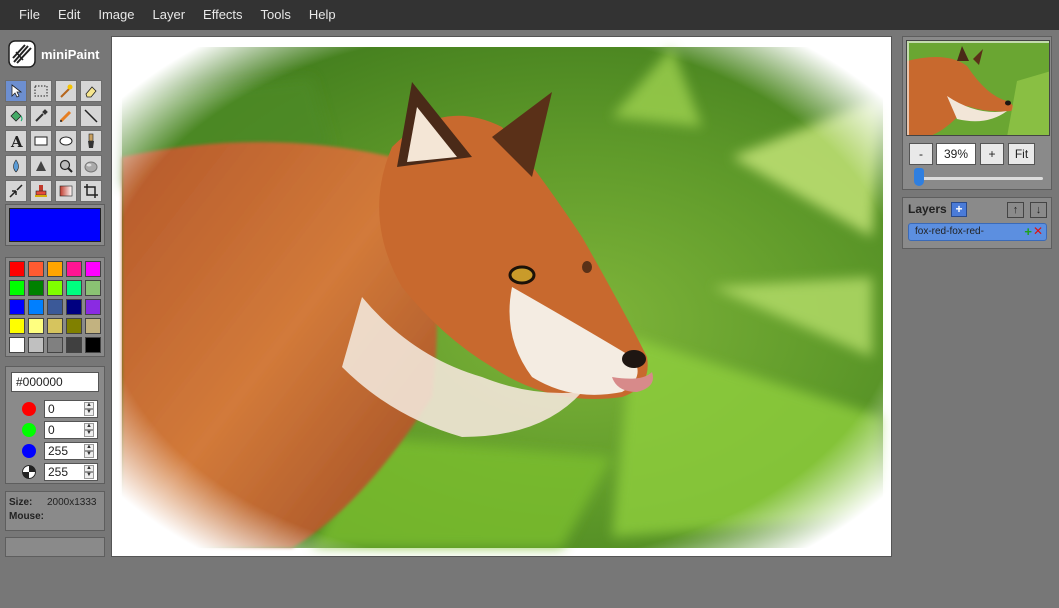 The image size is (1059, 608). Describe the element at coordinates (223, 15) in the screenshot. I see `menu-effects: Effects` at that location.